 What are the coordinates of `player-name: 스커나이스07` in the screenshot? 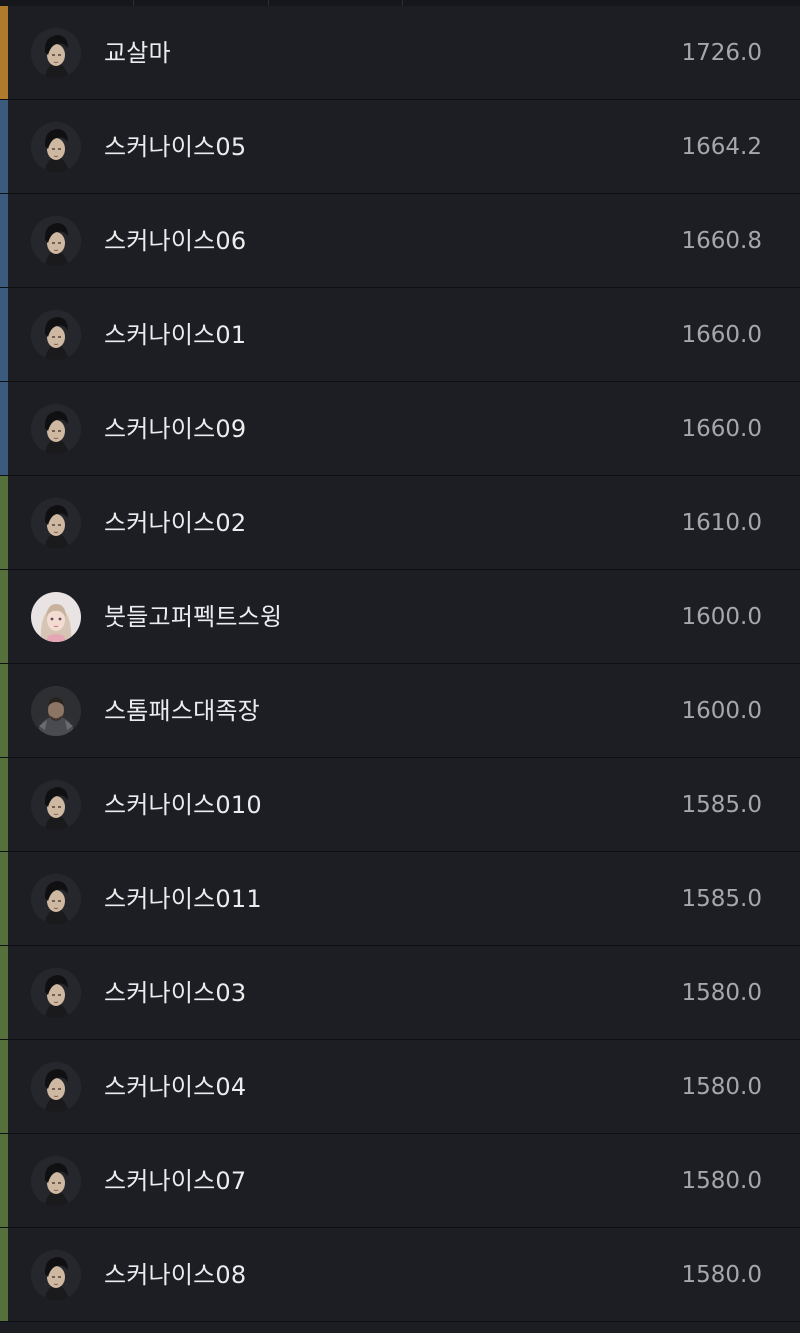 It's located at (175, 1181).